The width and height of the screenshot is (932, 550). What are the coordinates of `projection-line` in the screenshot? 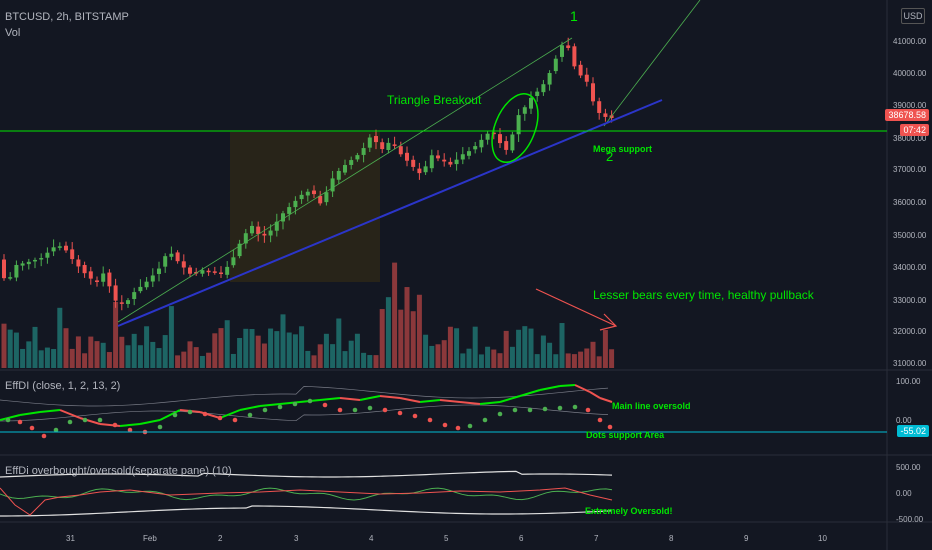 It's located at (652, 63).